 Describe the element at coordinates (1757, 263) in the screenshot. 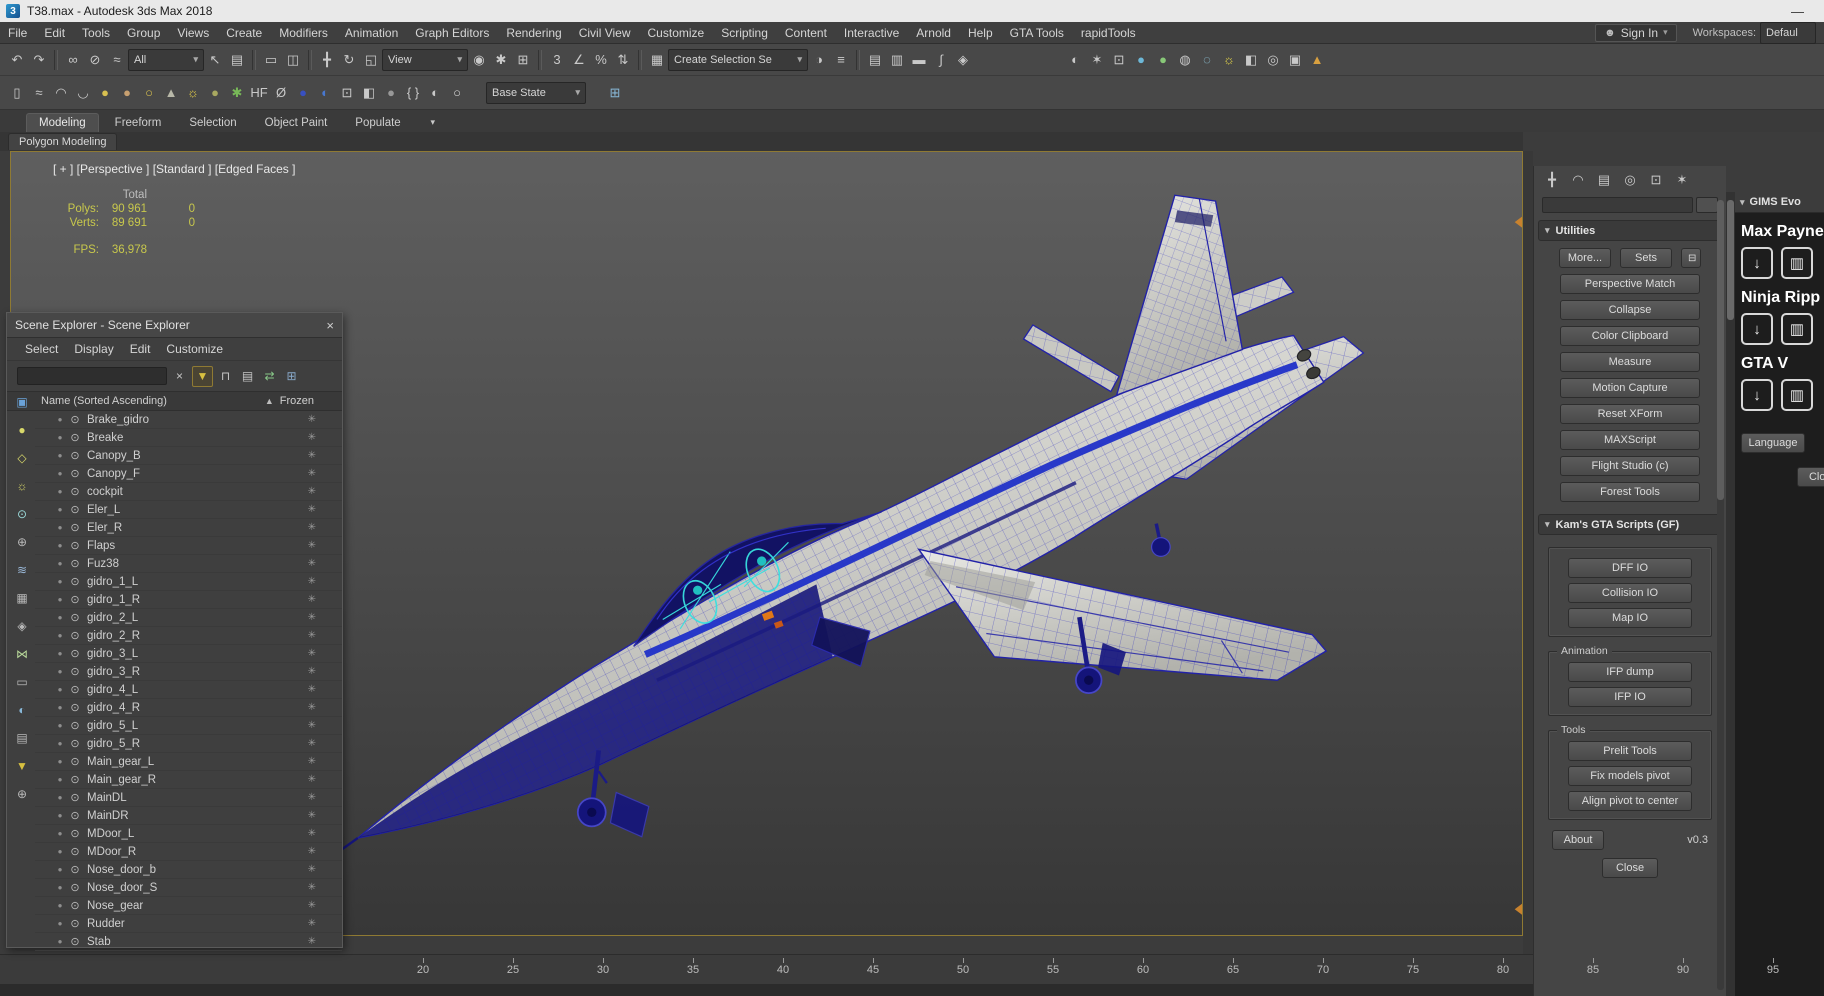

I see `download-icon: ↓` at that location.